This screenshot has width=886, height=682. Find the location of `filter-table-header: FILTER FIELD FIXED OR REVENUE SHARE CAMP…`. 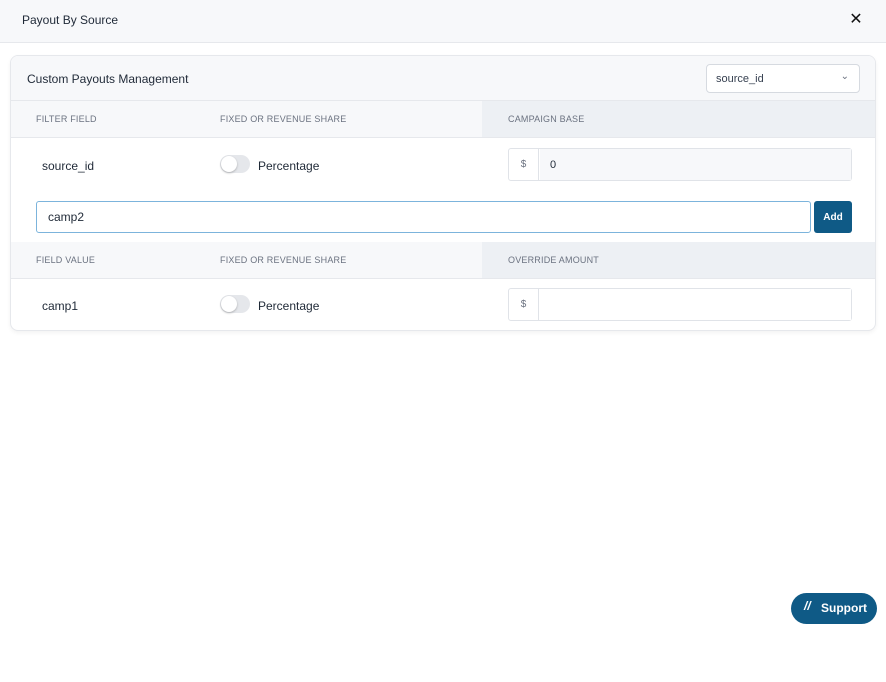

filter-table-header: FILTER FIELD FIXED OR REVENUE SHARE CAMP… is located at coordinates (443, 119).